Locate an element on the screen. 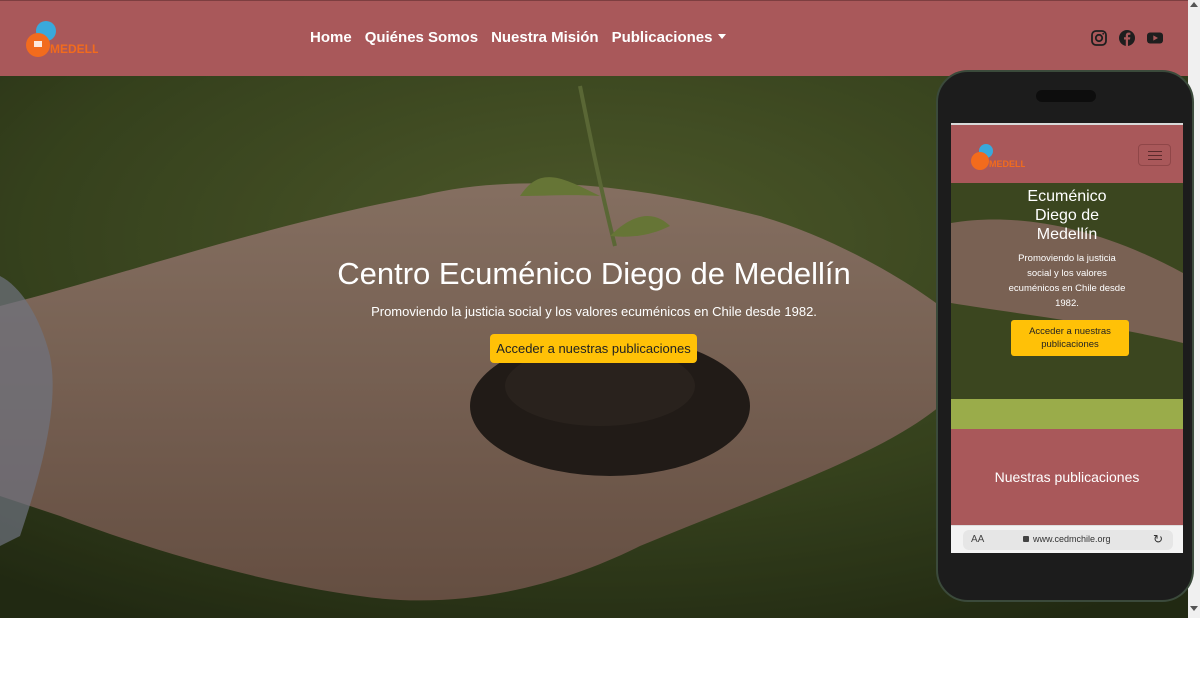  scroll-down-arrow-icon is located at coordinates (1194, 608).